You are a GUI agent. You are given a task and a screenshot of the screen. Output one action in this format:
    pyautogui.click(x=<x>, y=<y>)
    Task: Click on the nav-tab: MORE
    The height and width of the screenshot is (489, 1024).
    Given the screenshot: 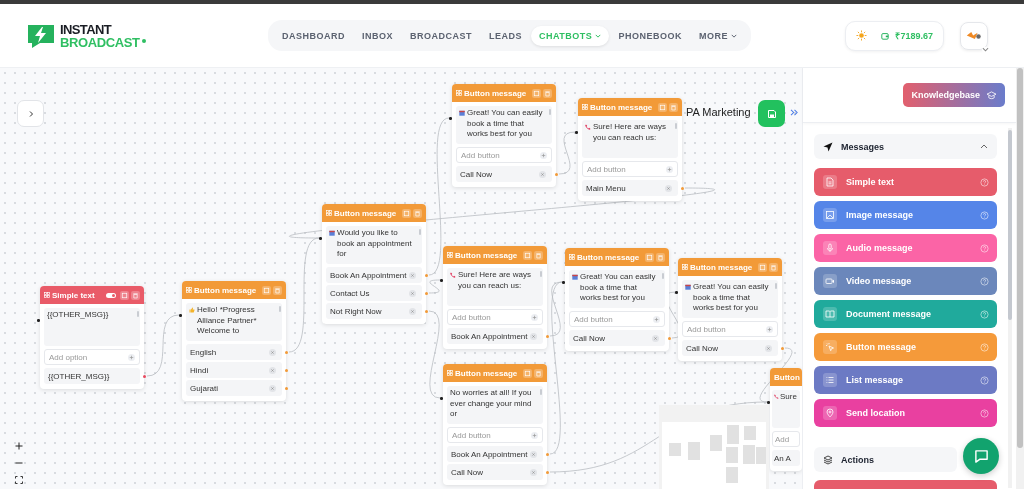 What is the action you would take?
    pyautogui.click(x=717, y=35)
    